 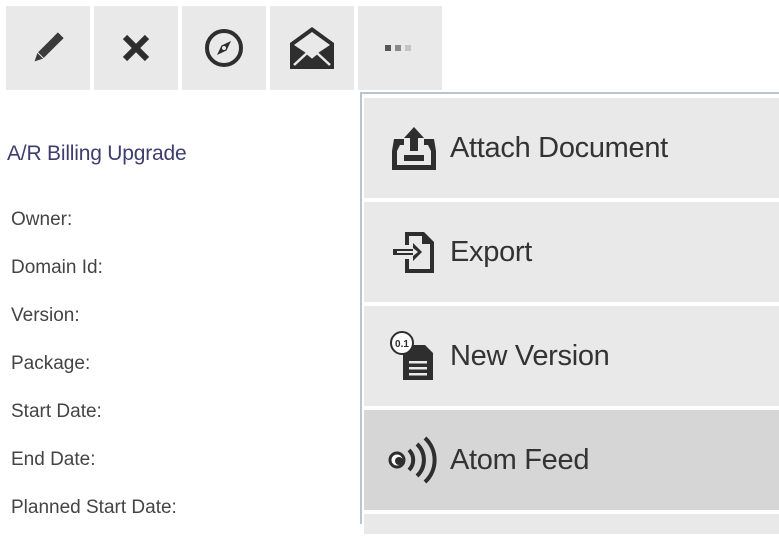 I want to click on menu-item-new-version: 0.1 New Version, so click(x=571, y=356).